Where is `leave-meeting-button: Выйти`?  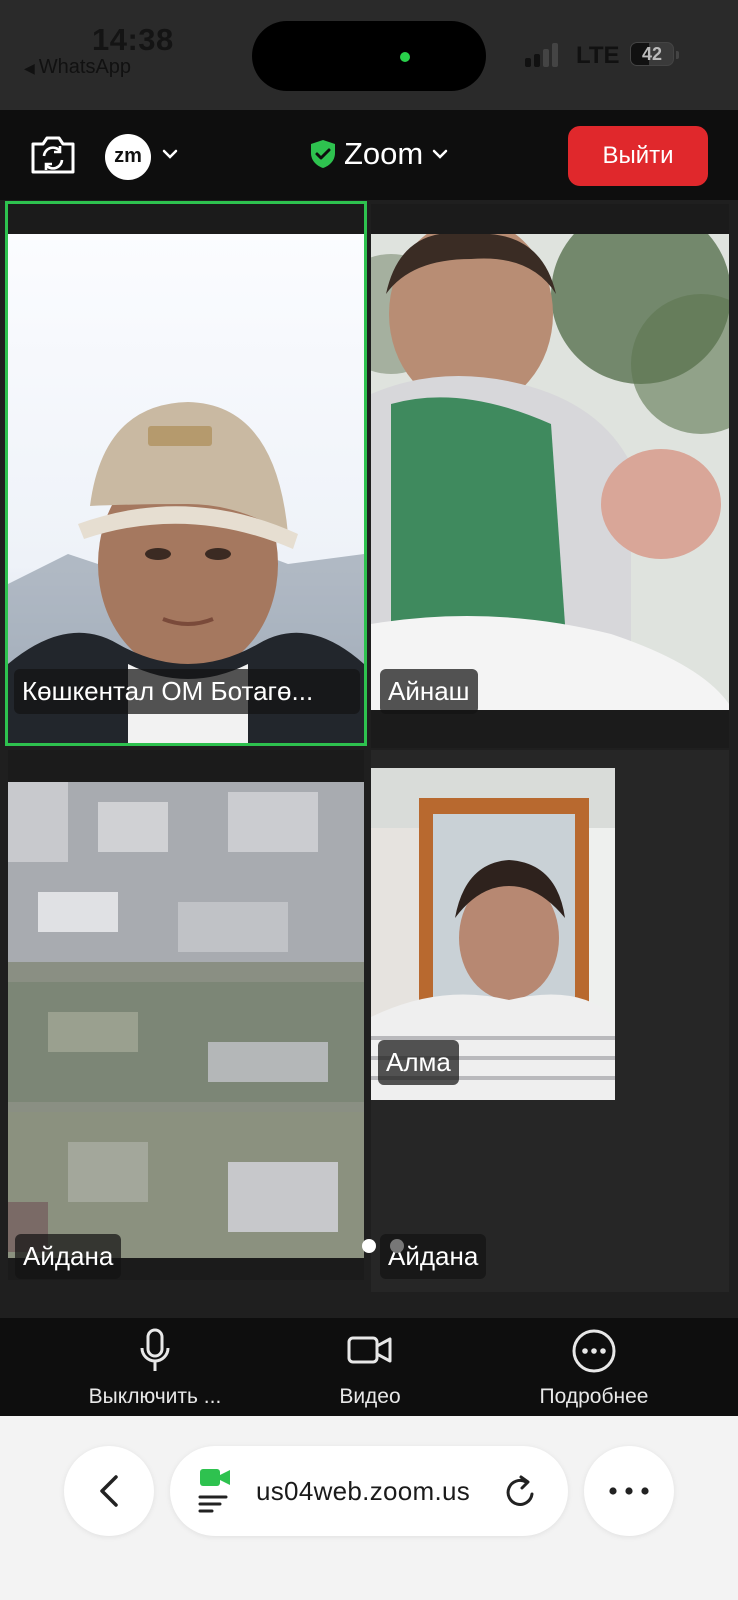 leave-meeting-button: Выйти is located at coordinates (638, 156).